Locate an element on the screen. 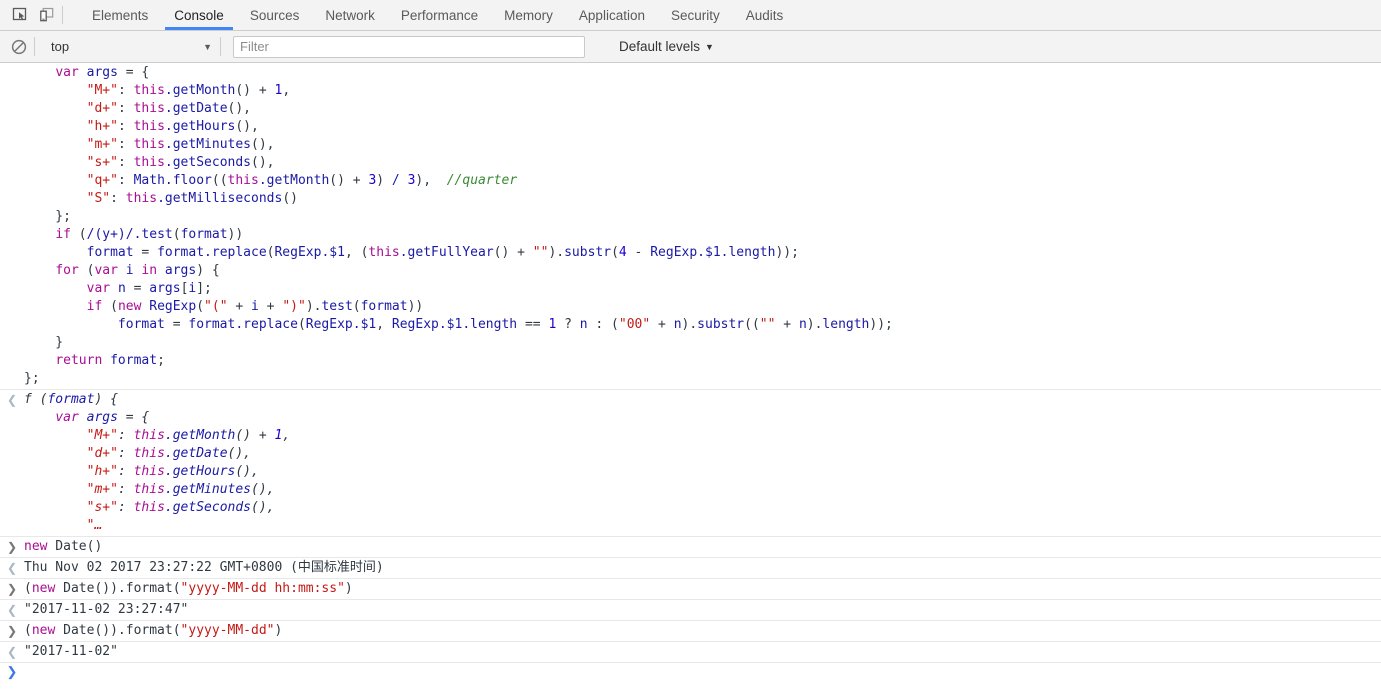 This screenshot has height=696, width=1381. tab-sources: Sources is located at coordinates (275, 15).